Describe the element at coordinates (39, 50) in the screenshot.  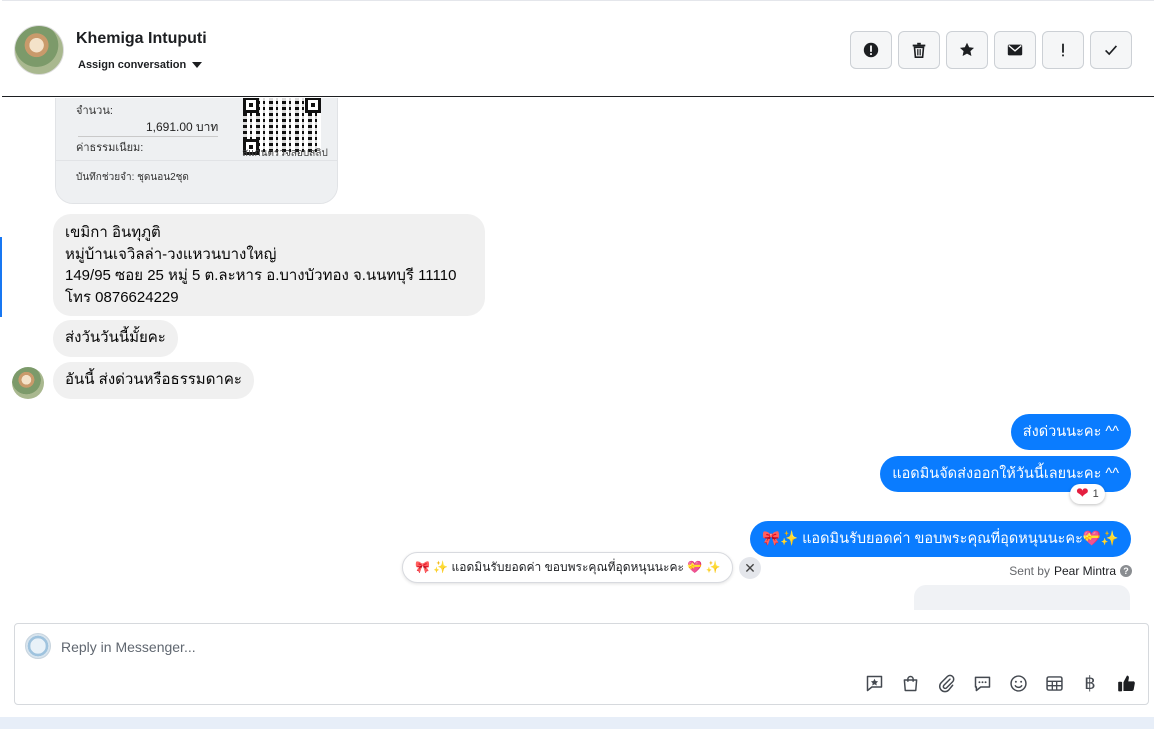
I see `contact-avatar` at that location.